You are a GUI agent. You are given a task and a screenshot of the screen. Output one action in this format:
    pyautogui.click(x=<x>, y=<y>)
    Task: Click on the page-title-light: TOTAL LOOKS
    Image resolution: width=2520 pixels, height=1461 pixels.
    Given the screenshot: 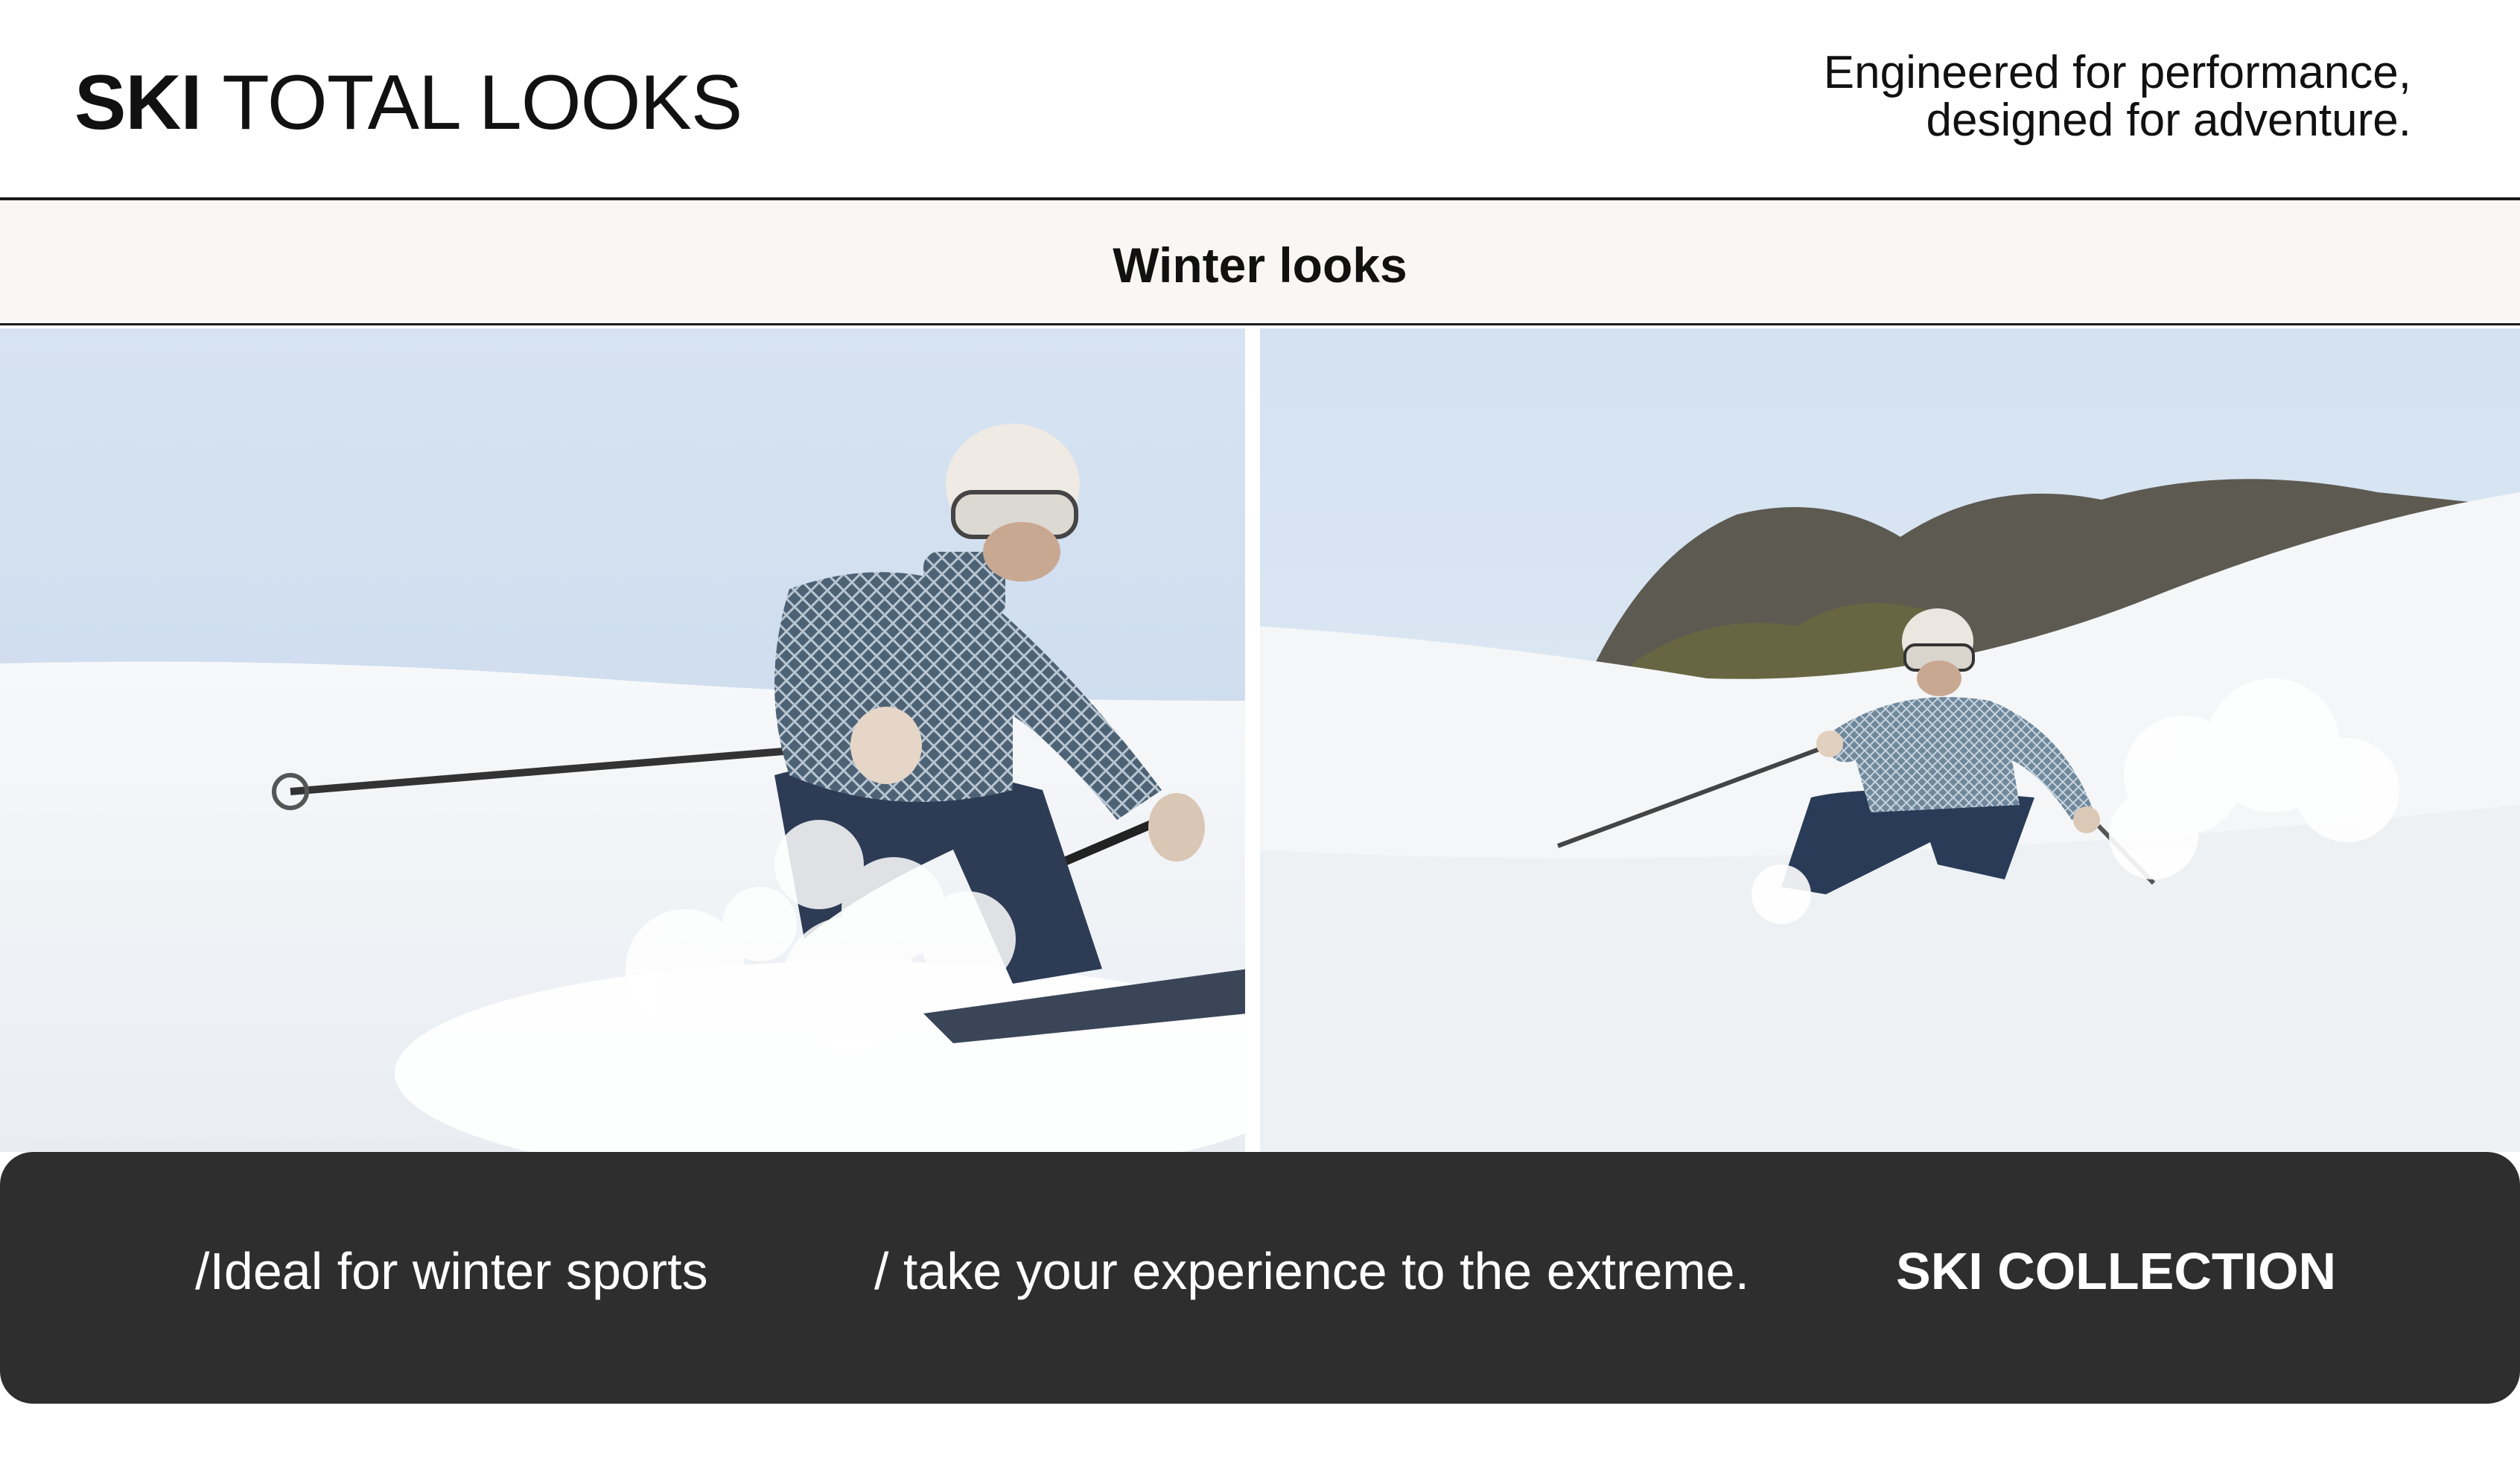 What is the action you would take?
    pyautogui.click(x=482, y=103)
    